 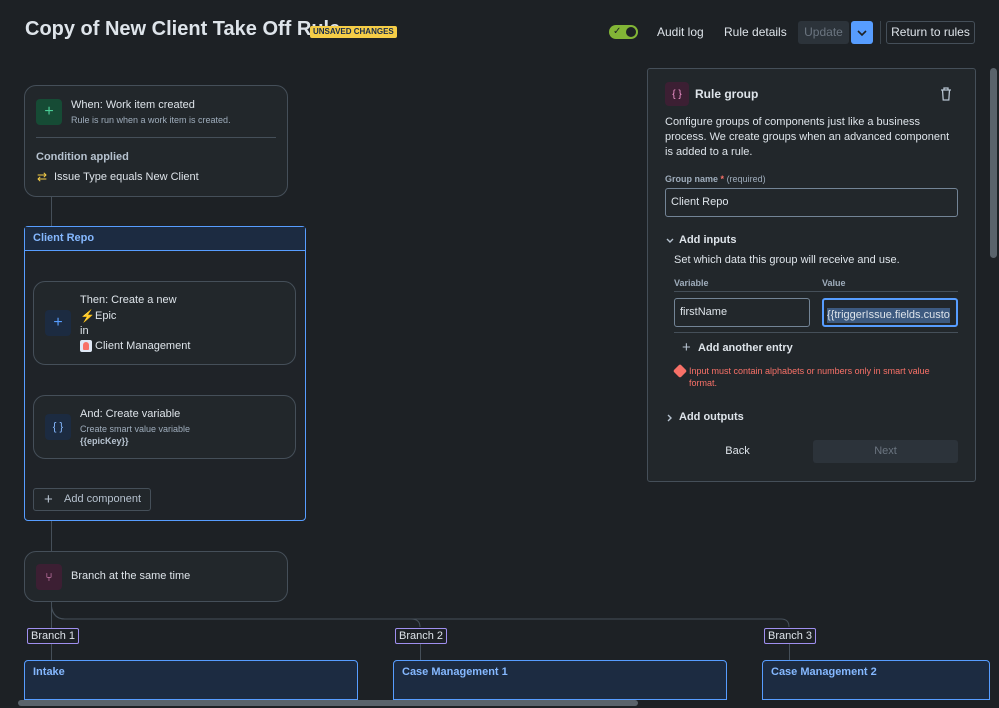 What do you see at coordinates (183, 29) in the screenshot?
I see `page-title: Copy of New Client Take Off Rule` at bounding box center [183, 29].